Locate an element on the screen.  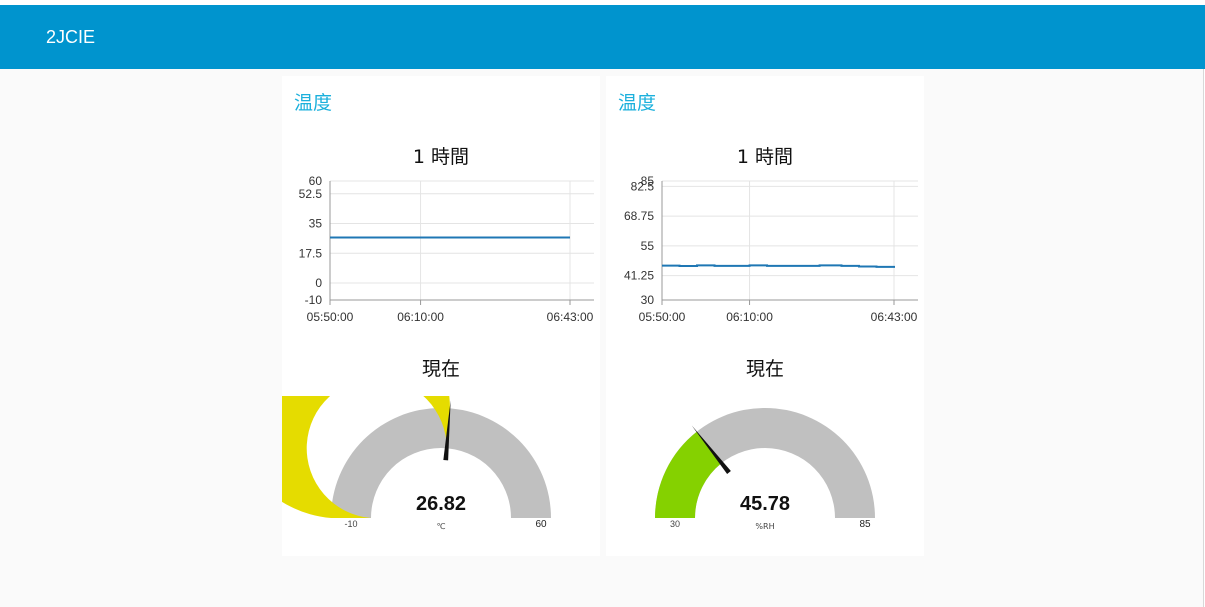
y-tick-label: 41.25 is located at coordinates (639, 276).